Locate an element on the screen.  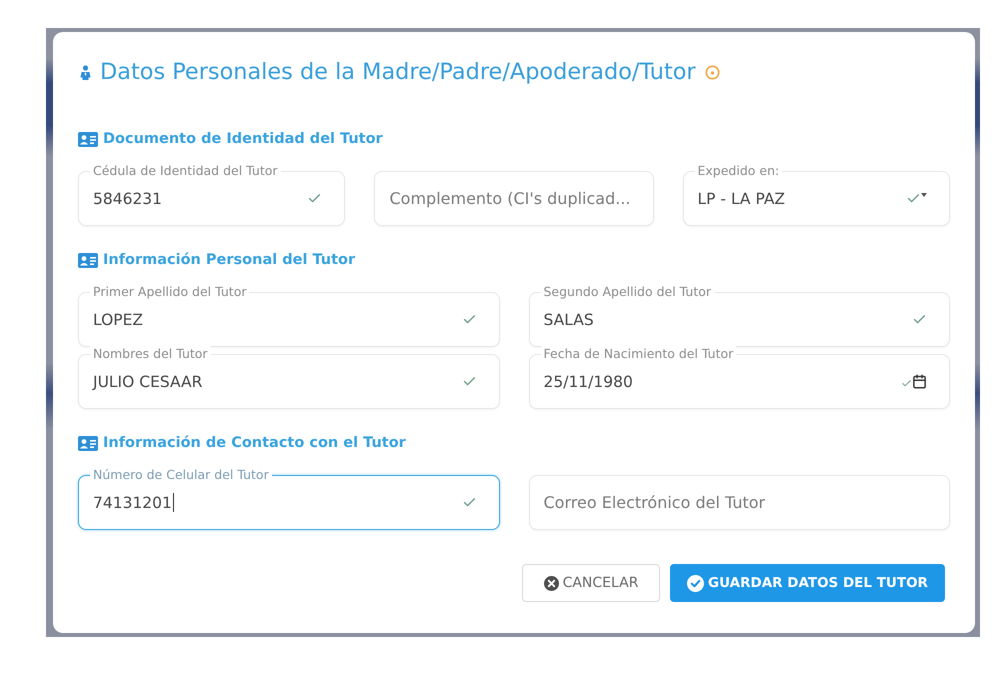
x-circle-icon is located at coordinates (551, 583).